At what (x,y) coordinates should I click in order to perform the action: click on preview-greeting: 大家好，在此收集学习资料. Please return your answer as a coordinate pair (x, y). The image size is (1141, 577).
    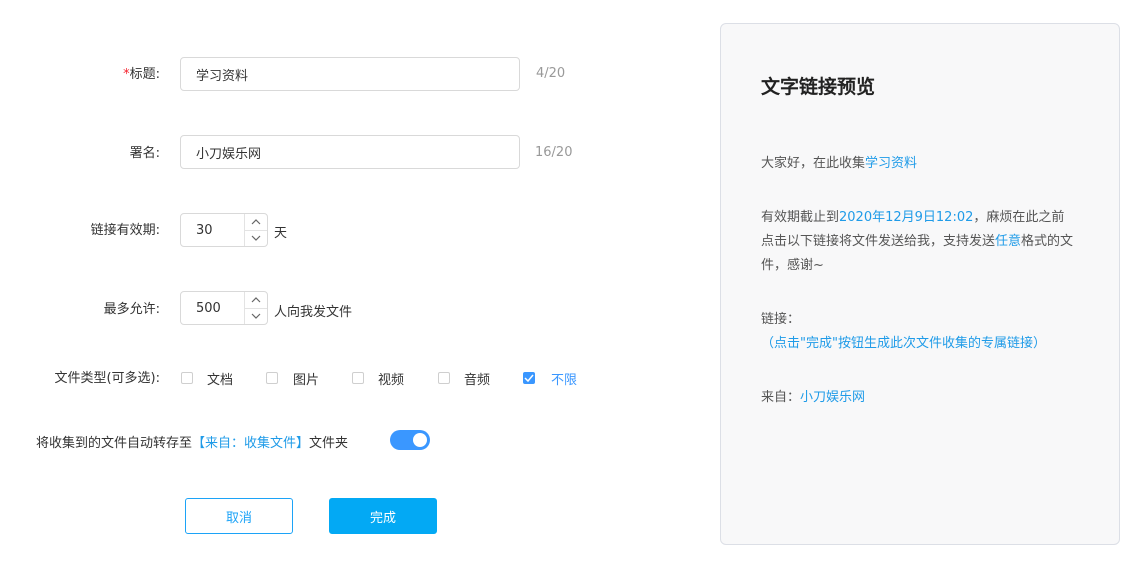
    Looking at the image, I should click on (918, 164).